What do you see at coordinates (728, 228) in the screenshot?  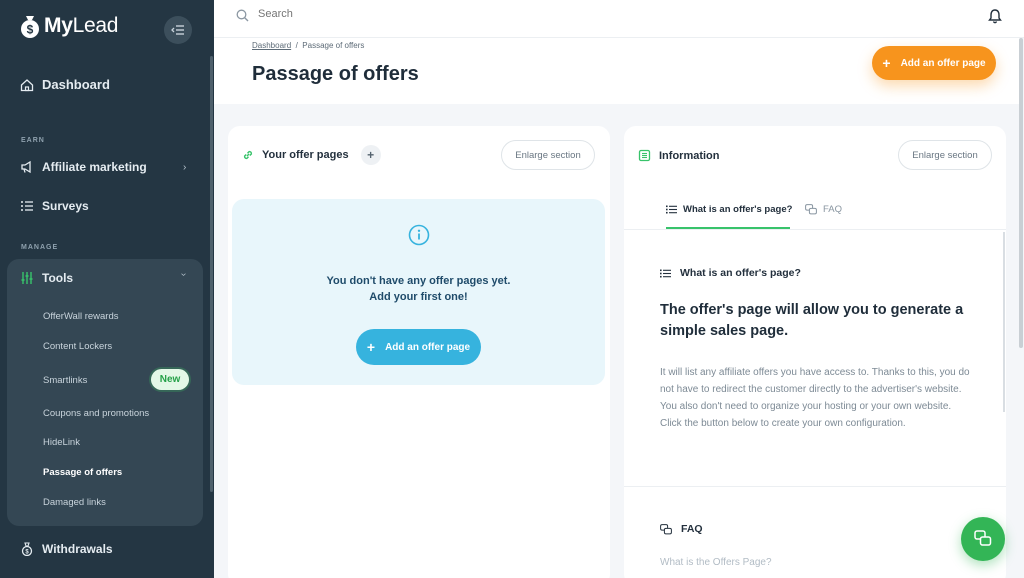 I see `active-tab-indicator` at bounding box center [728, 228].